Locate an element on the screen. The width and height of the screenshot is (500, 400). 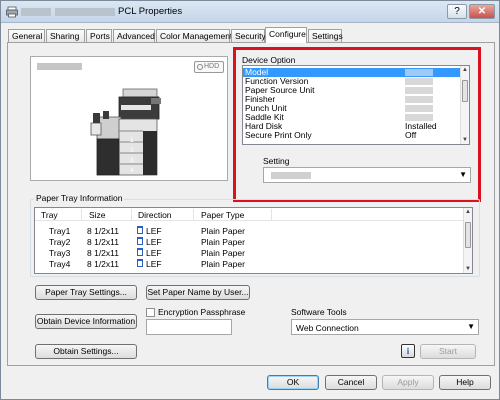
tray-list-scrollbar: ▲ ▼ is located at coordinates (467, 240).